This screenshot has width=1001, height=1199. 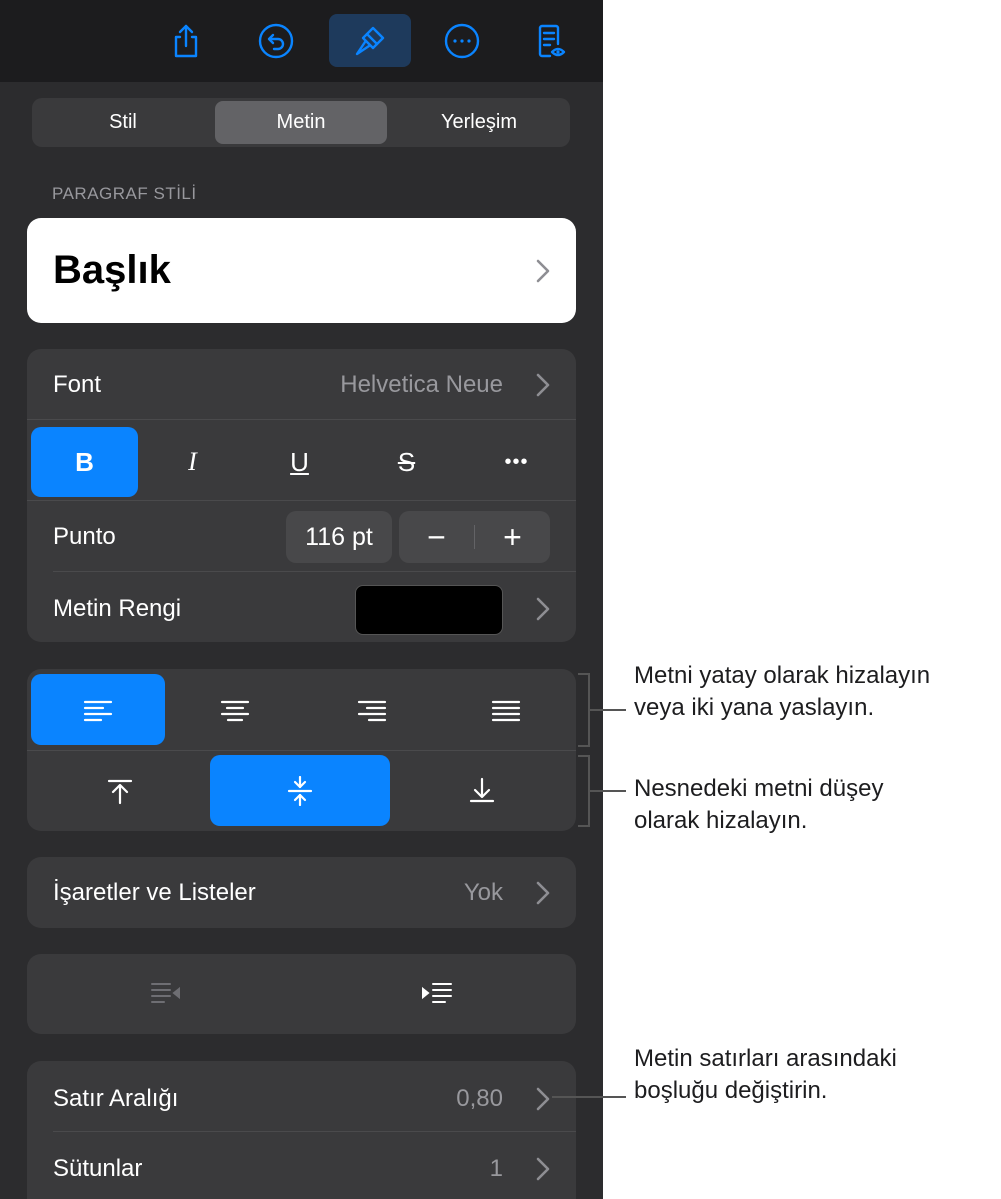 I want to click on justify-icon, so click(x=506, y=710).